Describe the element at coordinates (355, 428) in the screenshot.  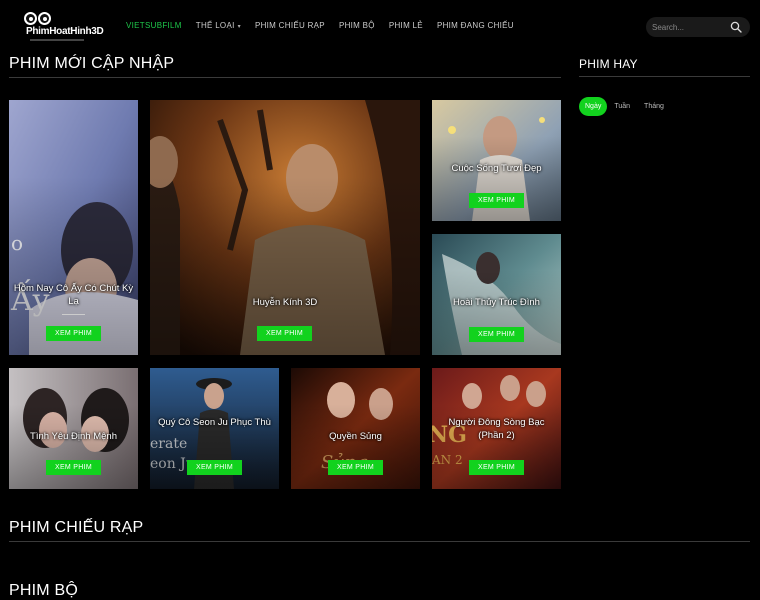
I see `movie-card: Sủng Quyền Sủng XEM PHIM` at that location.